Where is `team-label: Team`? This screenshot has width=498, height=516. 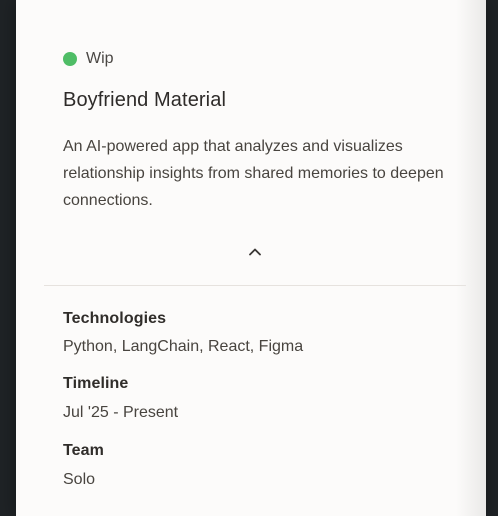
team-label: Team is located at coordinates (84, 450).